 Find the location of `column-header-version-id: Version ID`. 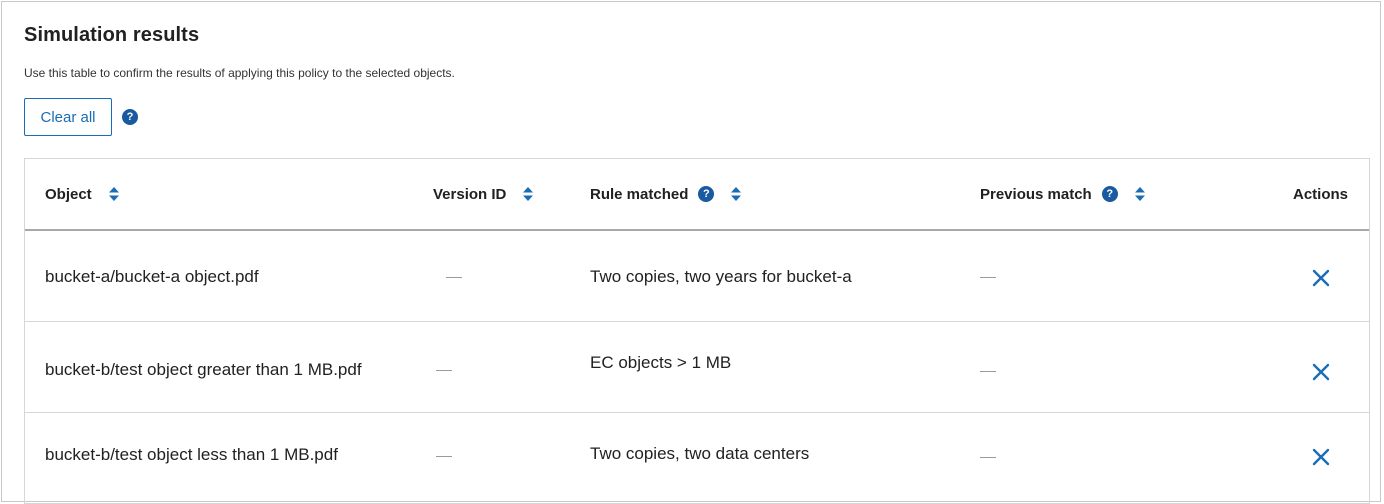

column-header-version-id: Version ID is located at coordinates (483, 194).